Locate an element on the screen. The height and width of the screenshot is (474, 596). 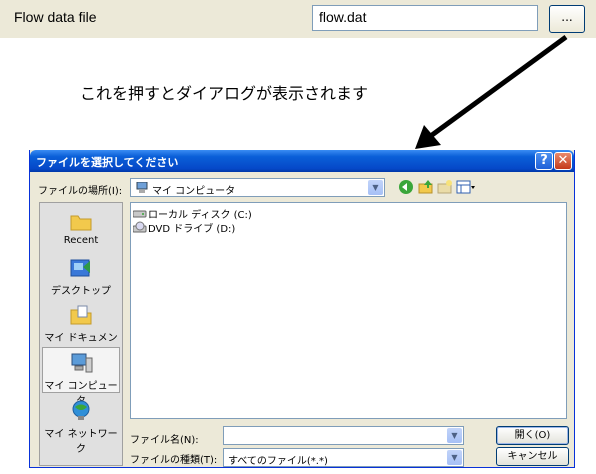
place-recent: Recent is located at coordinates (81, 229).